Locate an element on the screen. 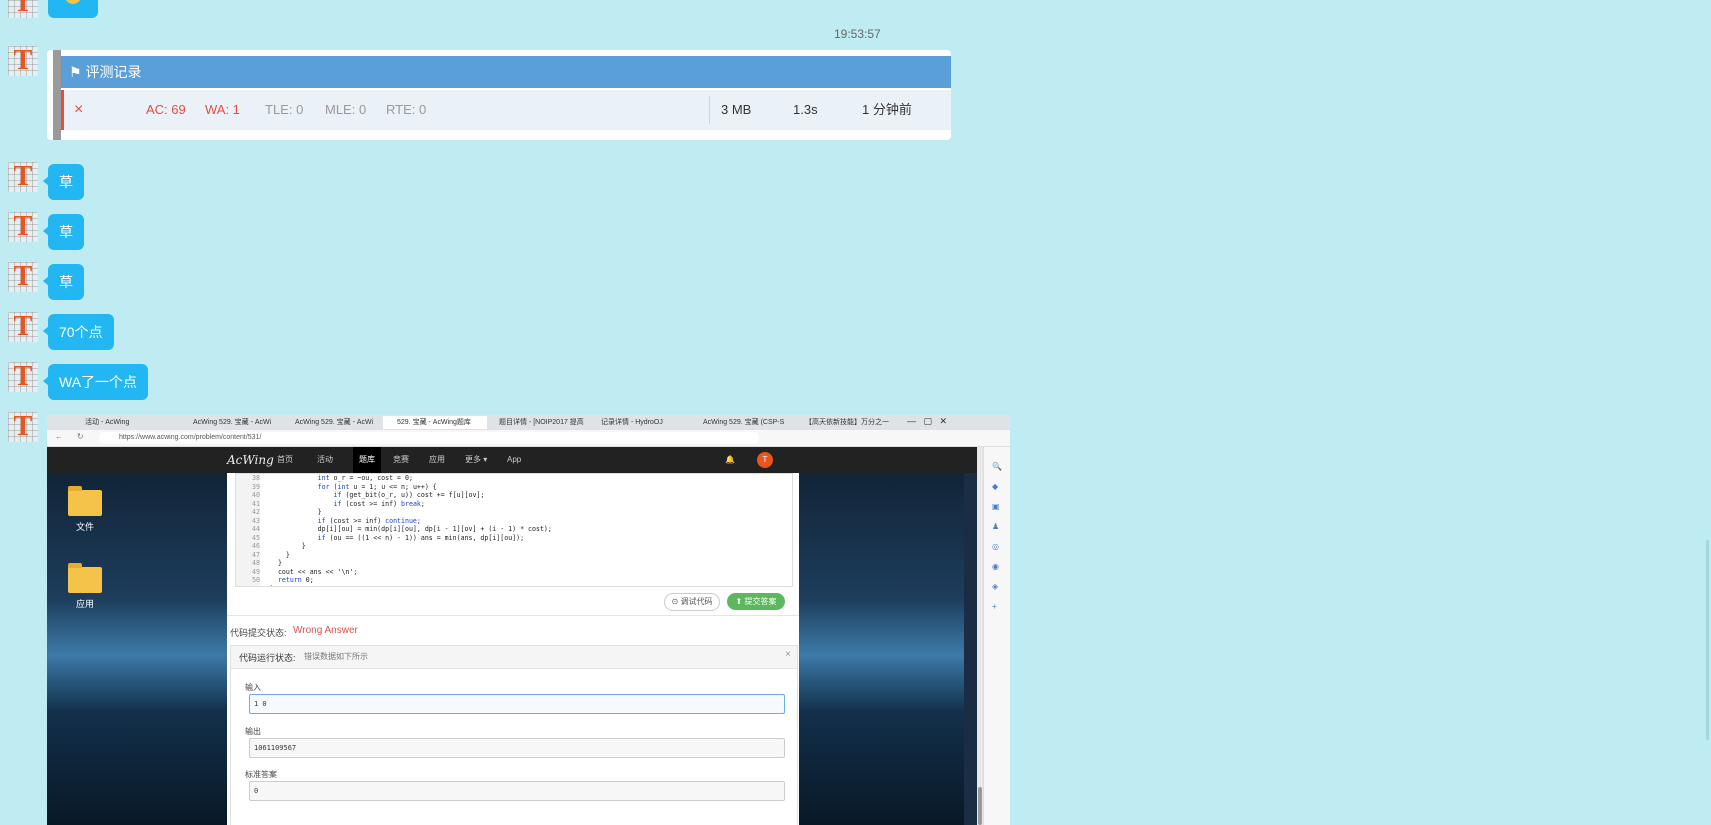 This screenshot has height=825, width=1711. desktop-icon-label: 应用 is located at coordinates (84, 604).